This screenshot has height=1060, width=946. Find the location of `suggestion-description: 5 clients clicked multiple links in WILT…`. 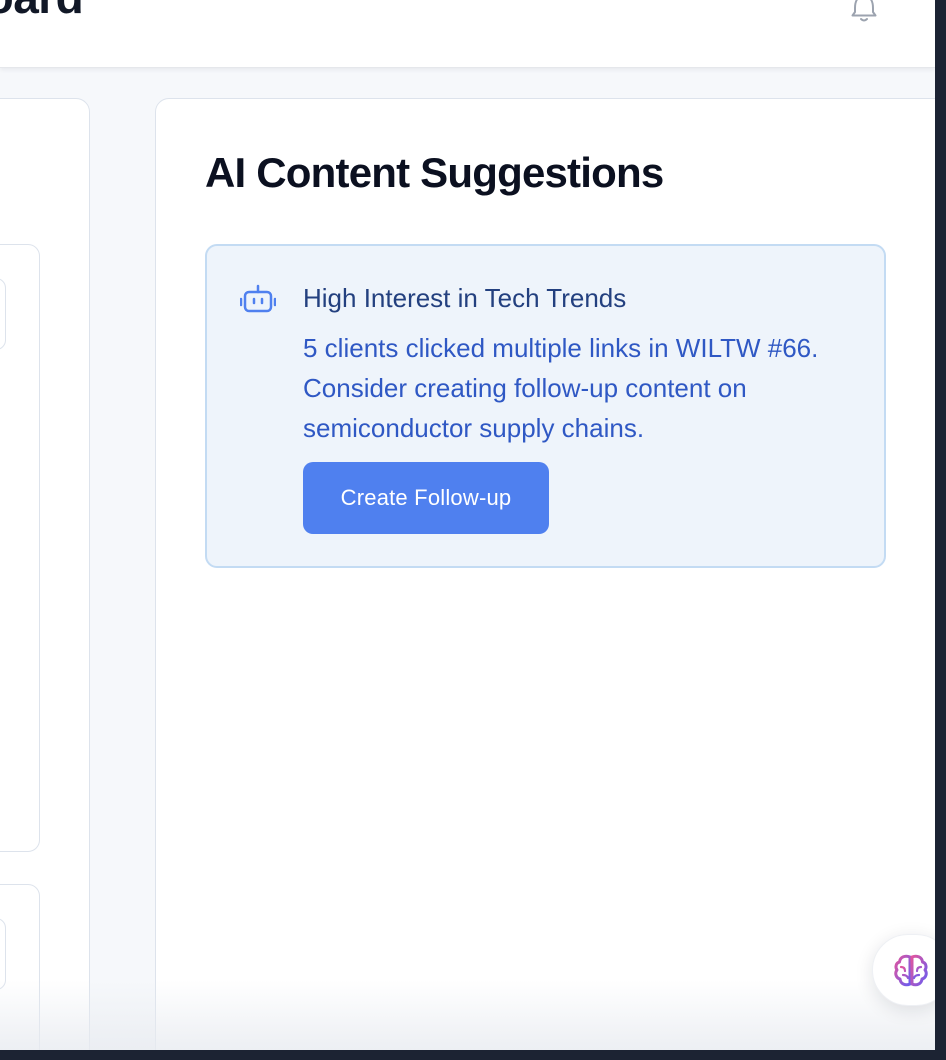

suggestion-description: 5 clients clicked multiple links in WILT… is located at coordinates (561, 388).